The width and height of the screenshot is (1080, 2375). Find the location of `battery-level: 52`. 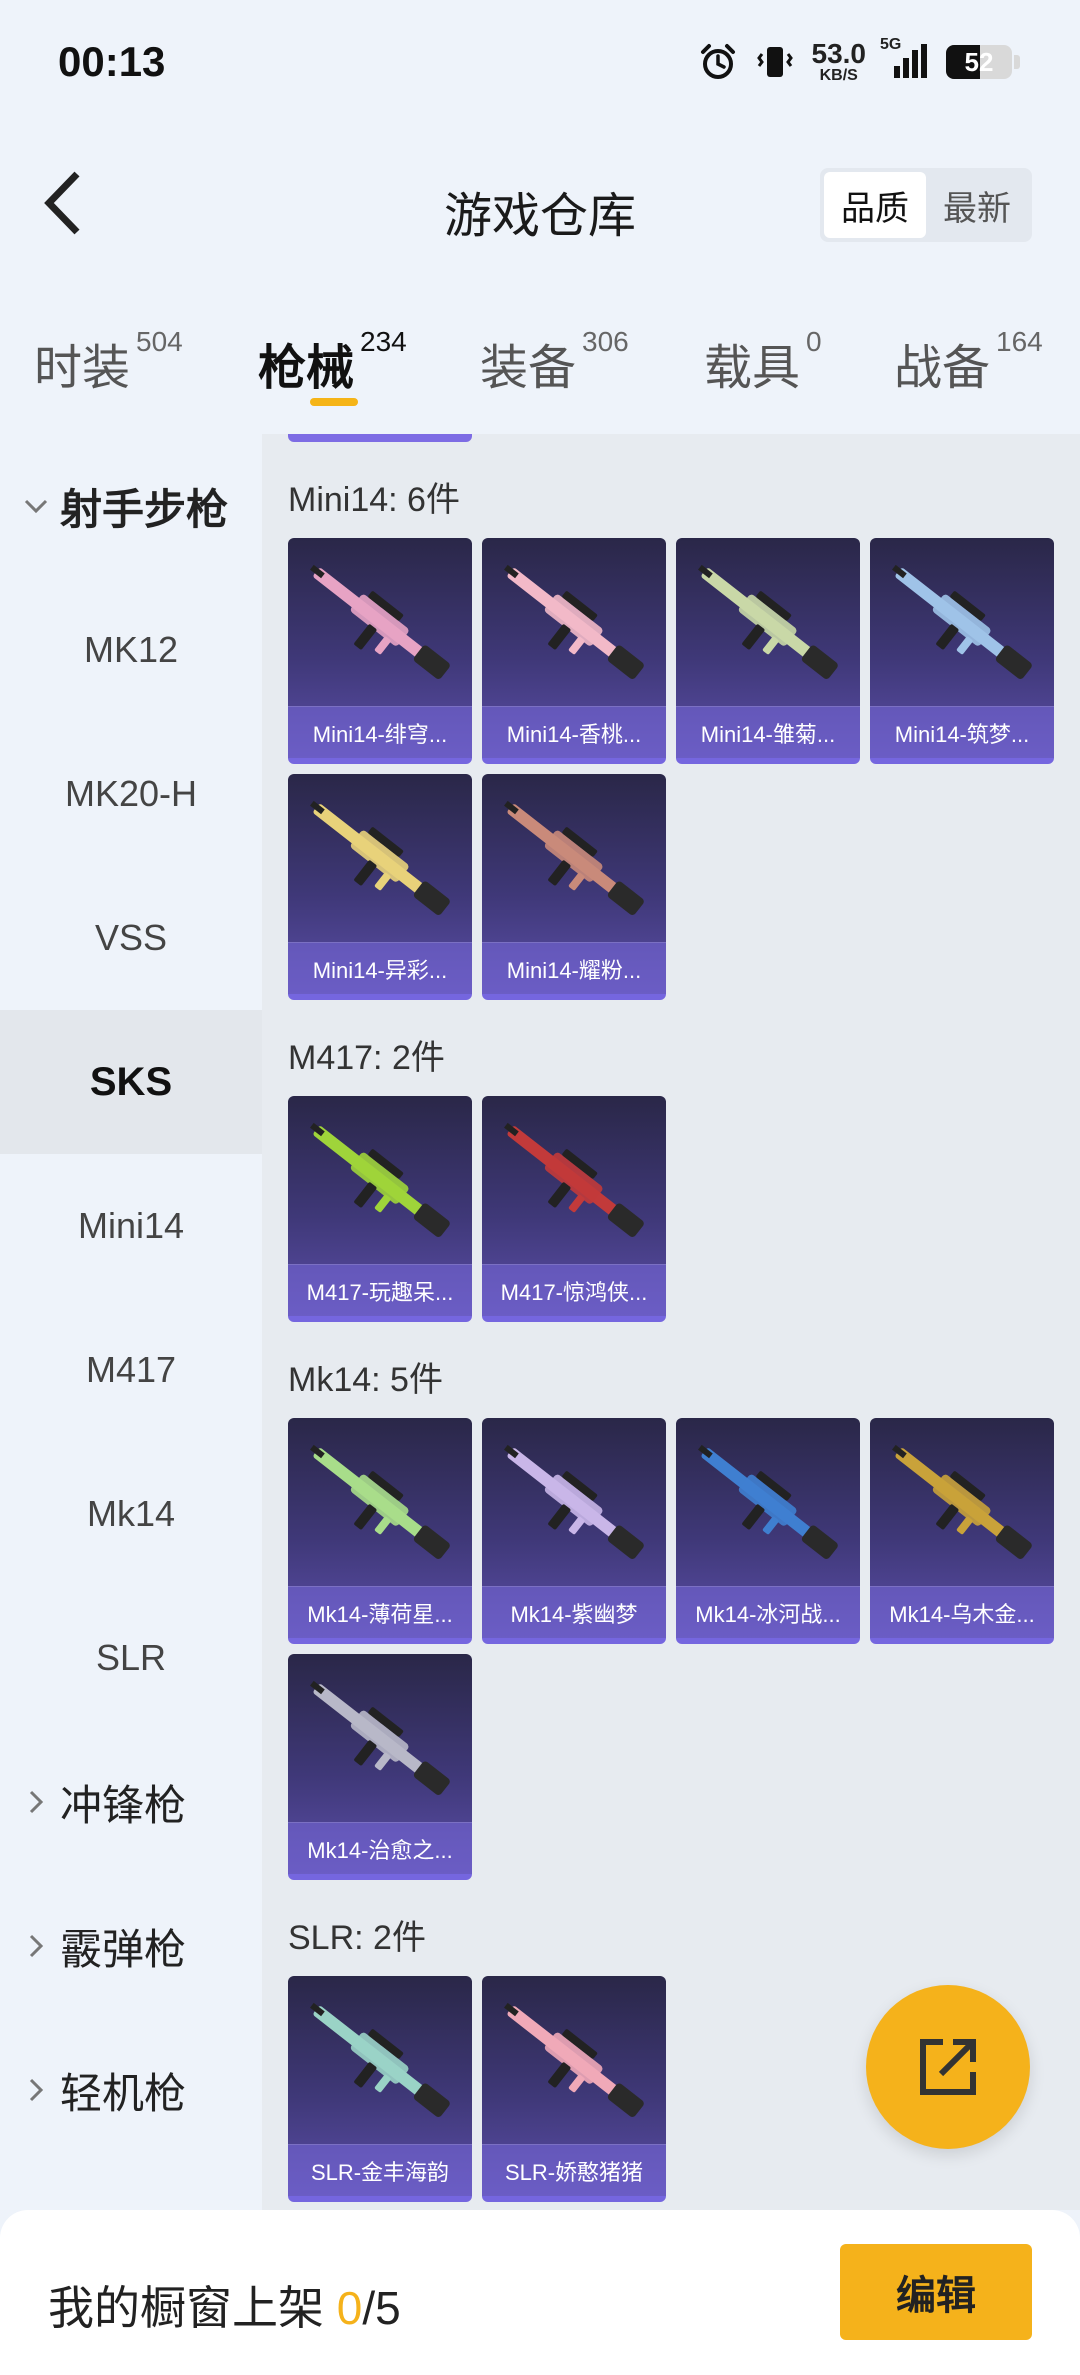

battery-level: 52 is located at coordinates (979, 61).